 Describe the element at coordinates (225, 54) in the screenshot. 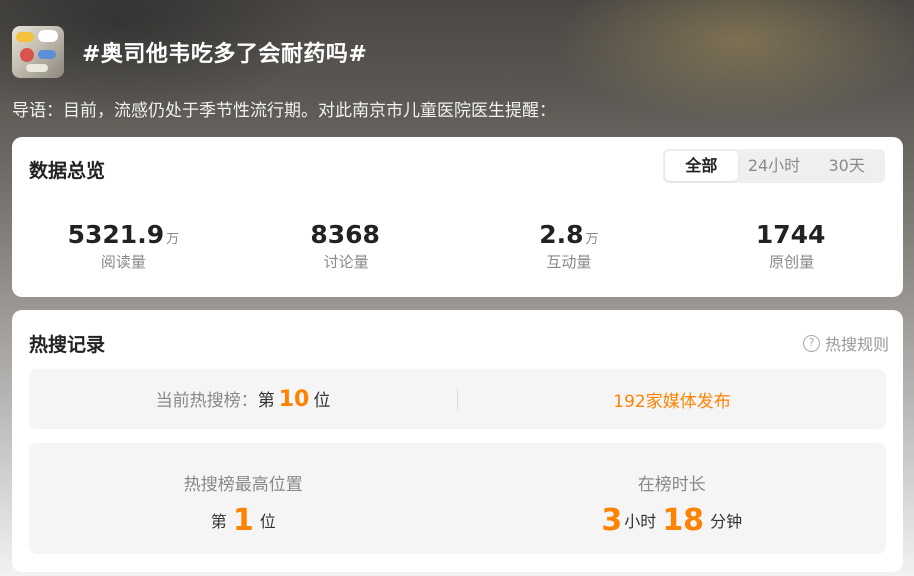

I see `topic-title: #奥司他韦吃多了会耐药吗#` at that location.